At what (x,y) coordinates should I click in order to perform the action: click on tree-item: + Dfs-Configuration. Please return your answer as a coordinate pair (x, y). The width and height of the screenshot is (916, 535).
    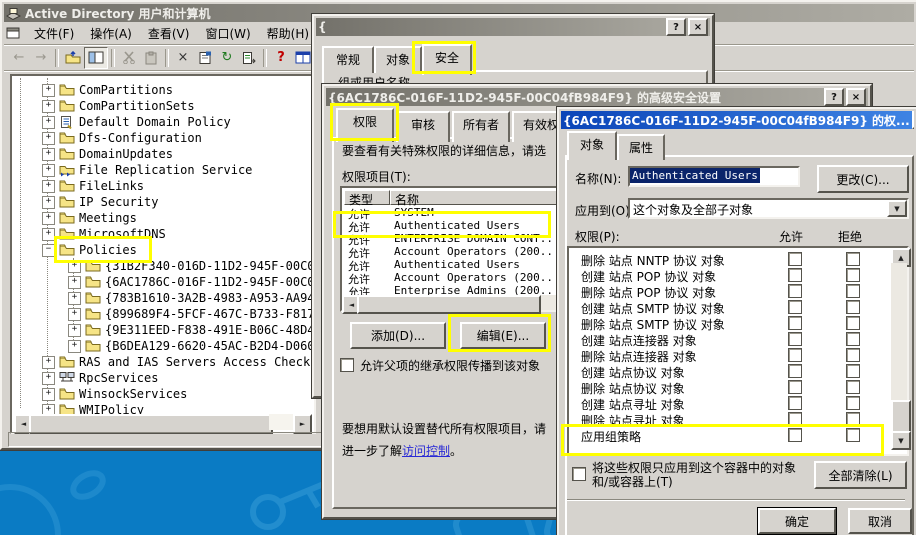
    Looking at the image, I should click on (163, 138).